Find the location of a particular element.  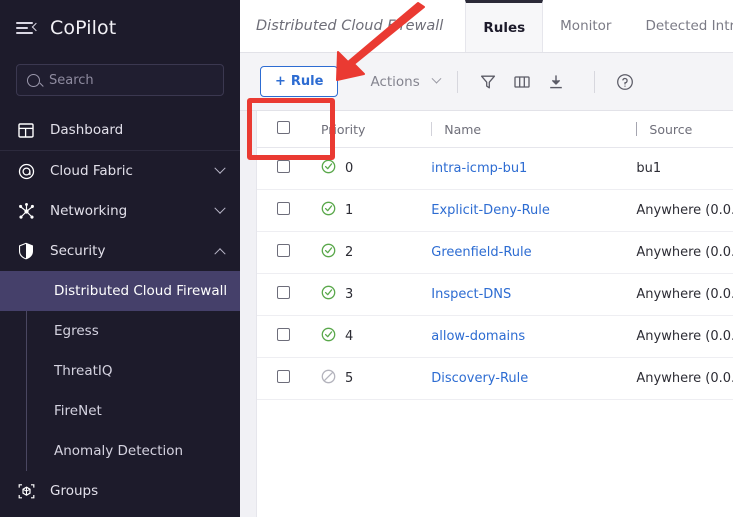

tab-detected-intrusions: Detected Intrusions is located at coordinates (680, 26).